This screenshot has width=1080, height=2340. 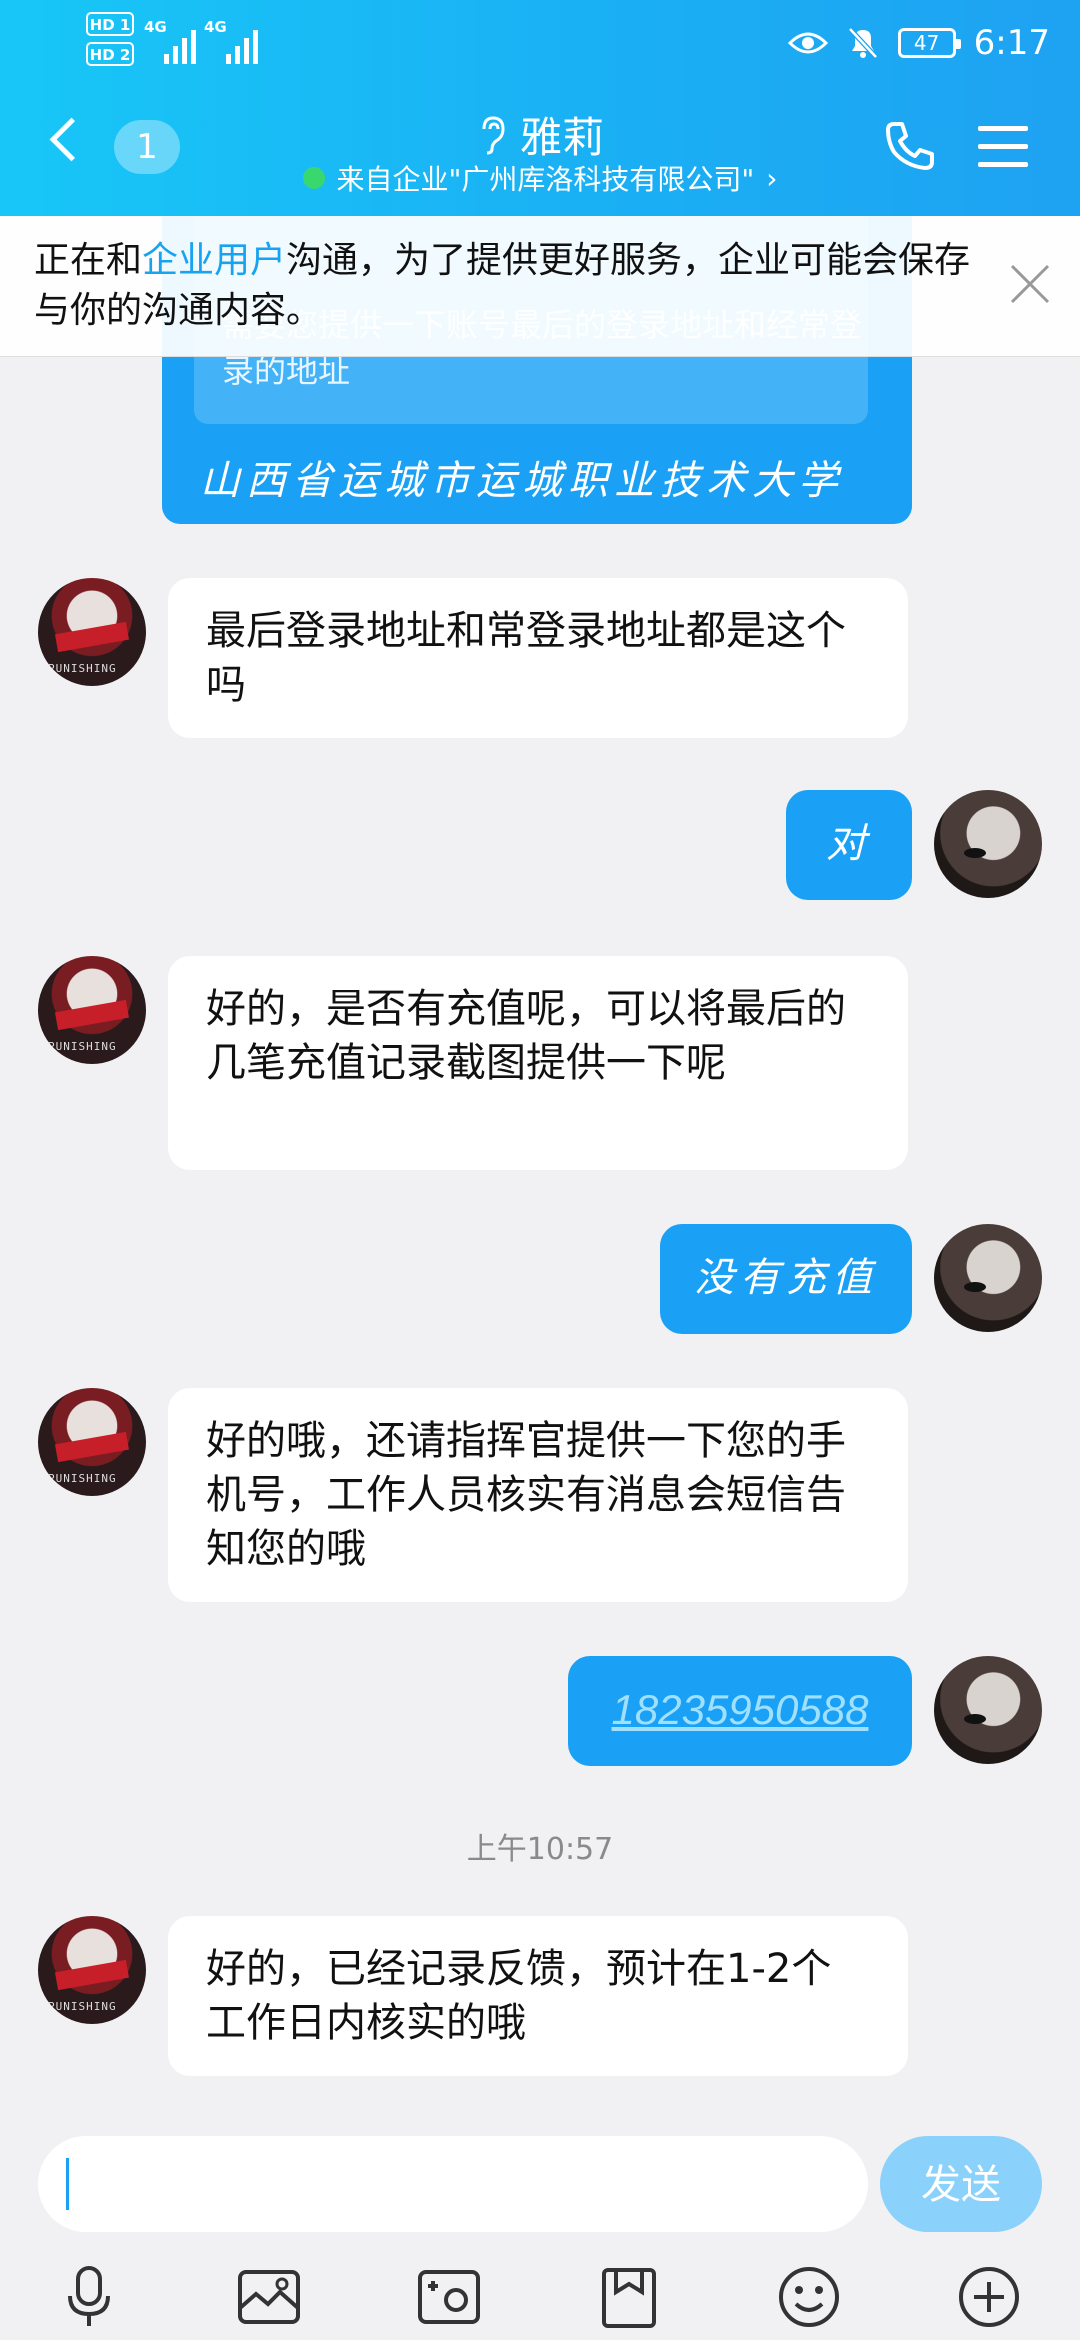 I want to click on company-name: 来自企业"广州库洛科技有限公司", so click(x=545, y=179).